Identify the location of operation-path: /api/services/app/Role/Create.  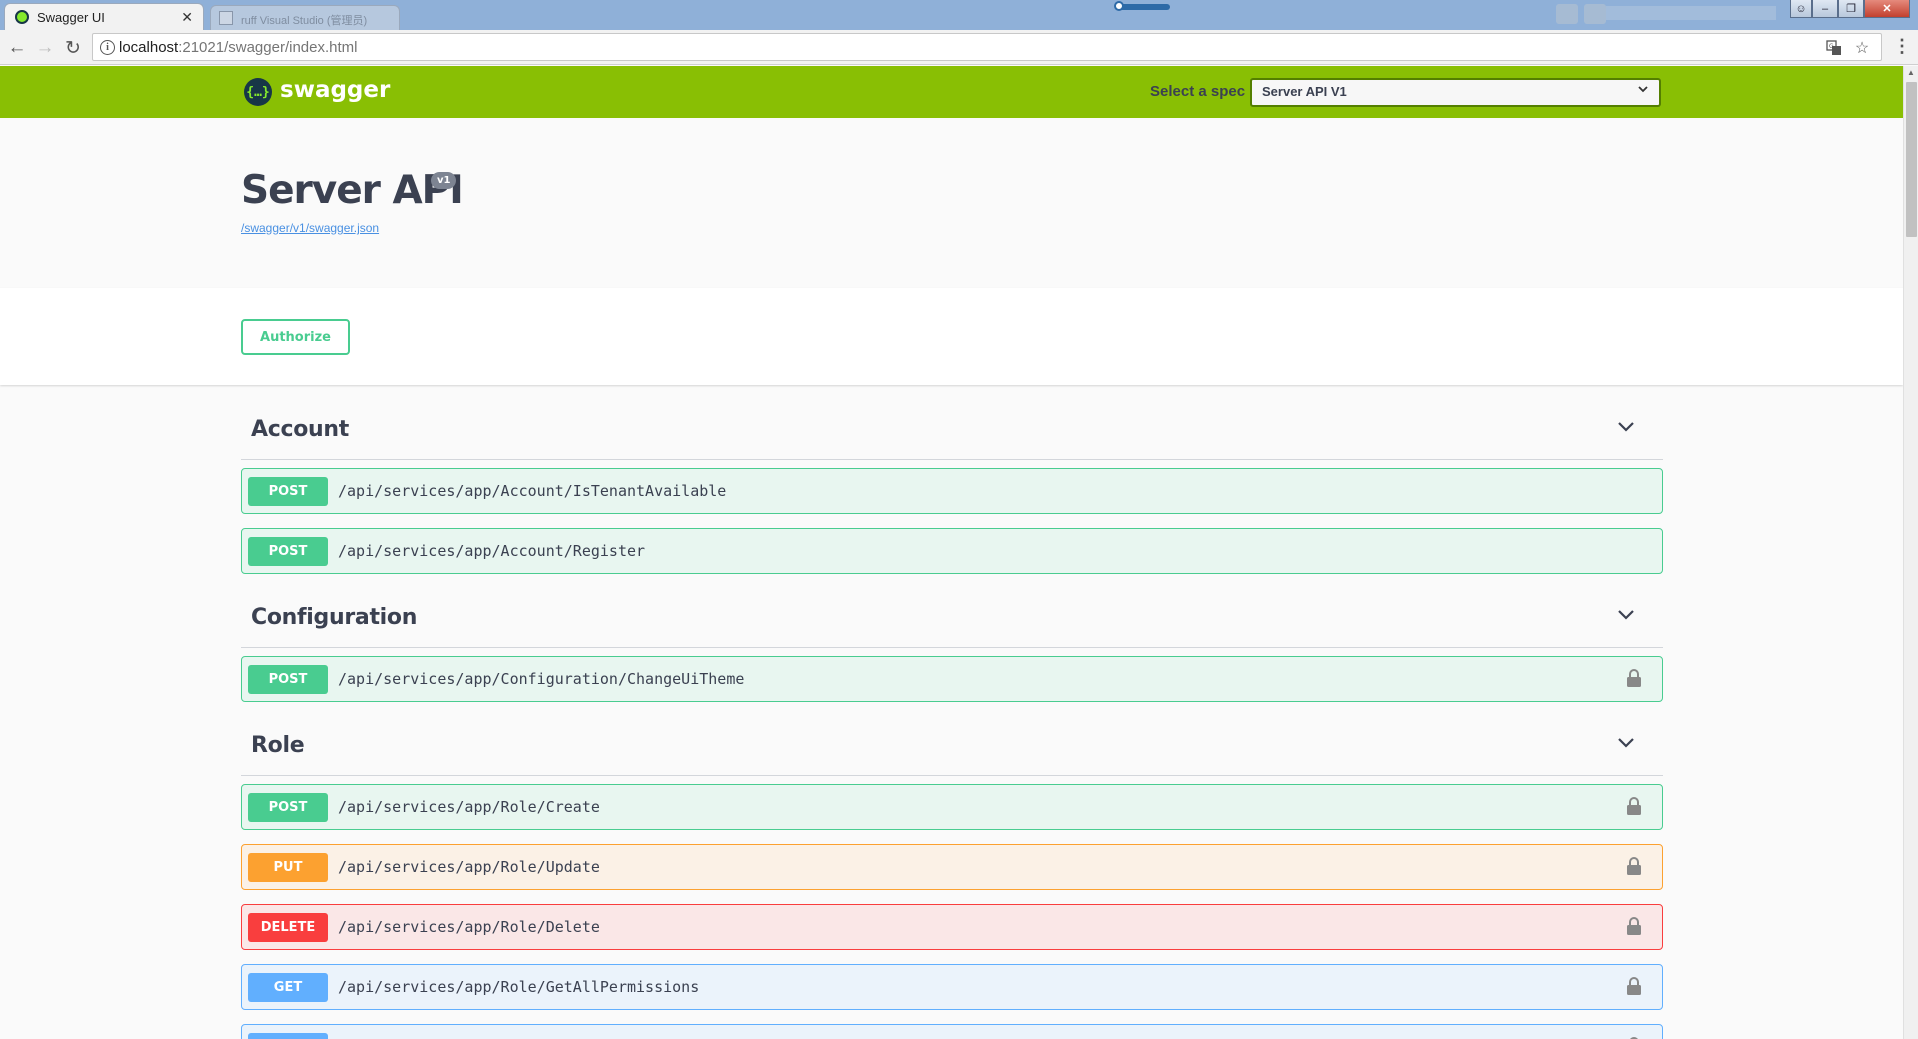
(469, 807).